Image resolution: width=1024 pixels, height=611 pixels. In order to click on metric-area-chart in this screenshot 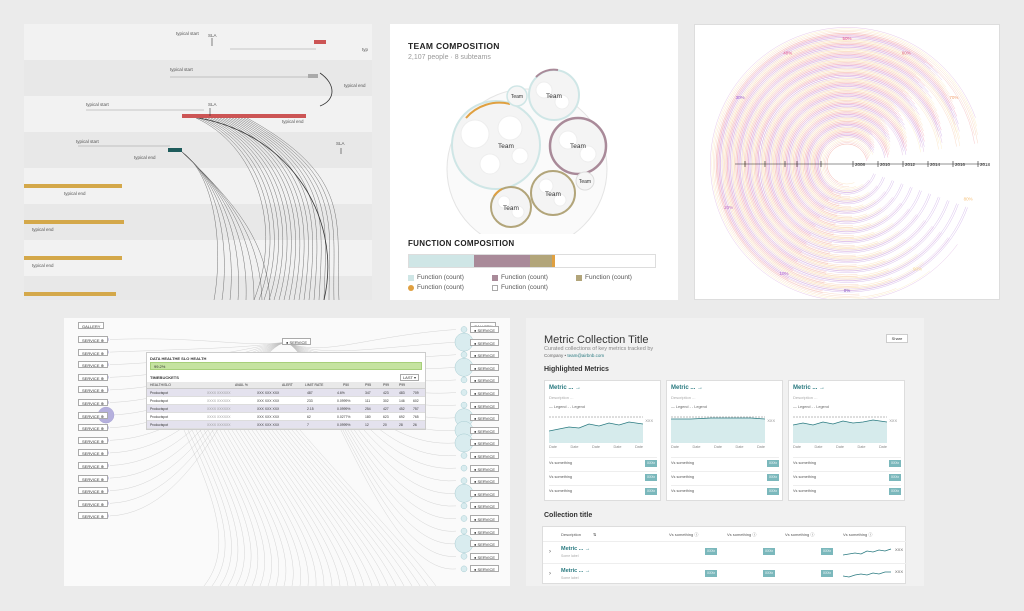, I will do `click(596, 429)`.